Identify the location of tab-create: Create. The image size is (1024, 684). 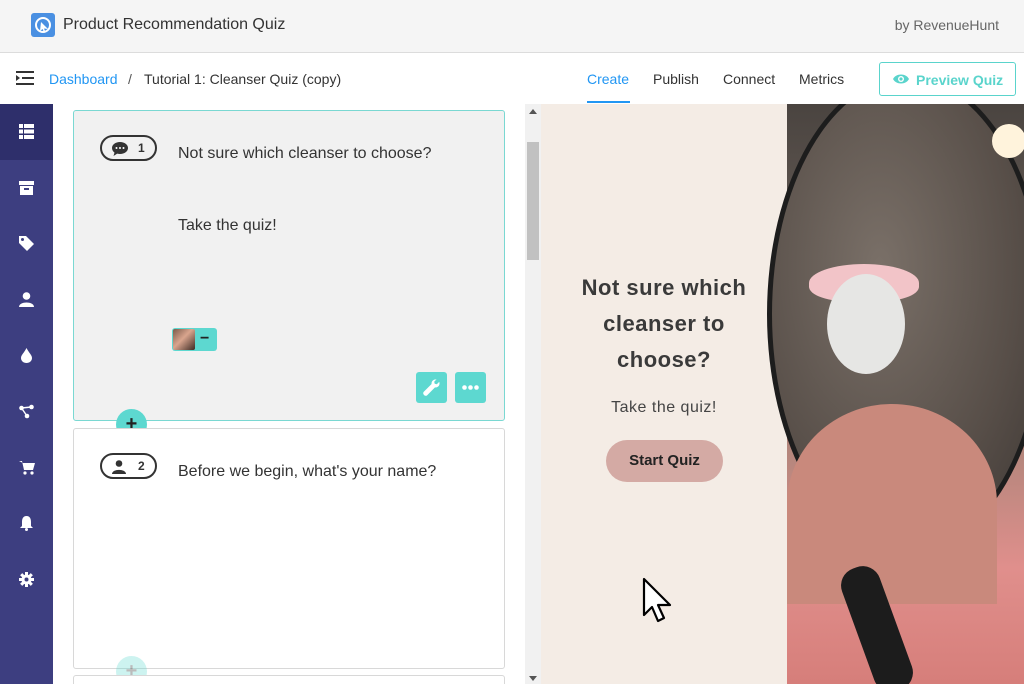
(608, 79).